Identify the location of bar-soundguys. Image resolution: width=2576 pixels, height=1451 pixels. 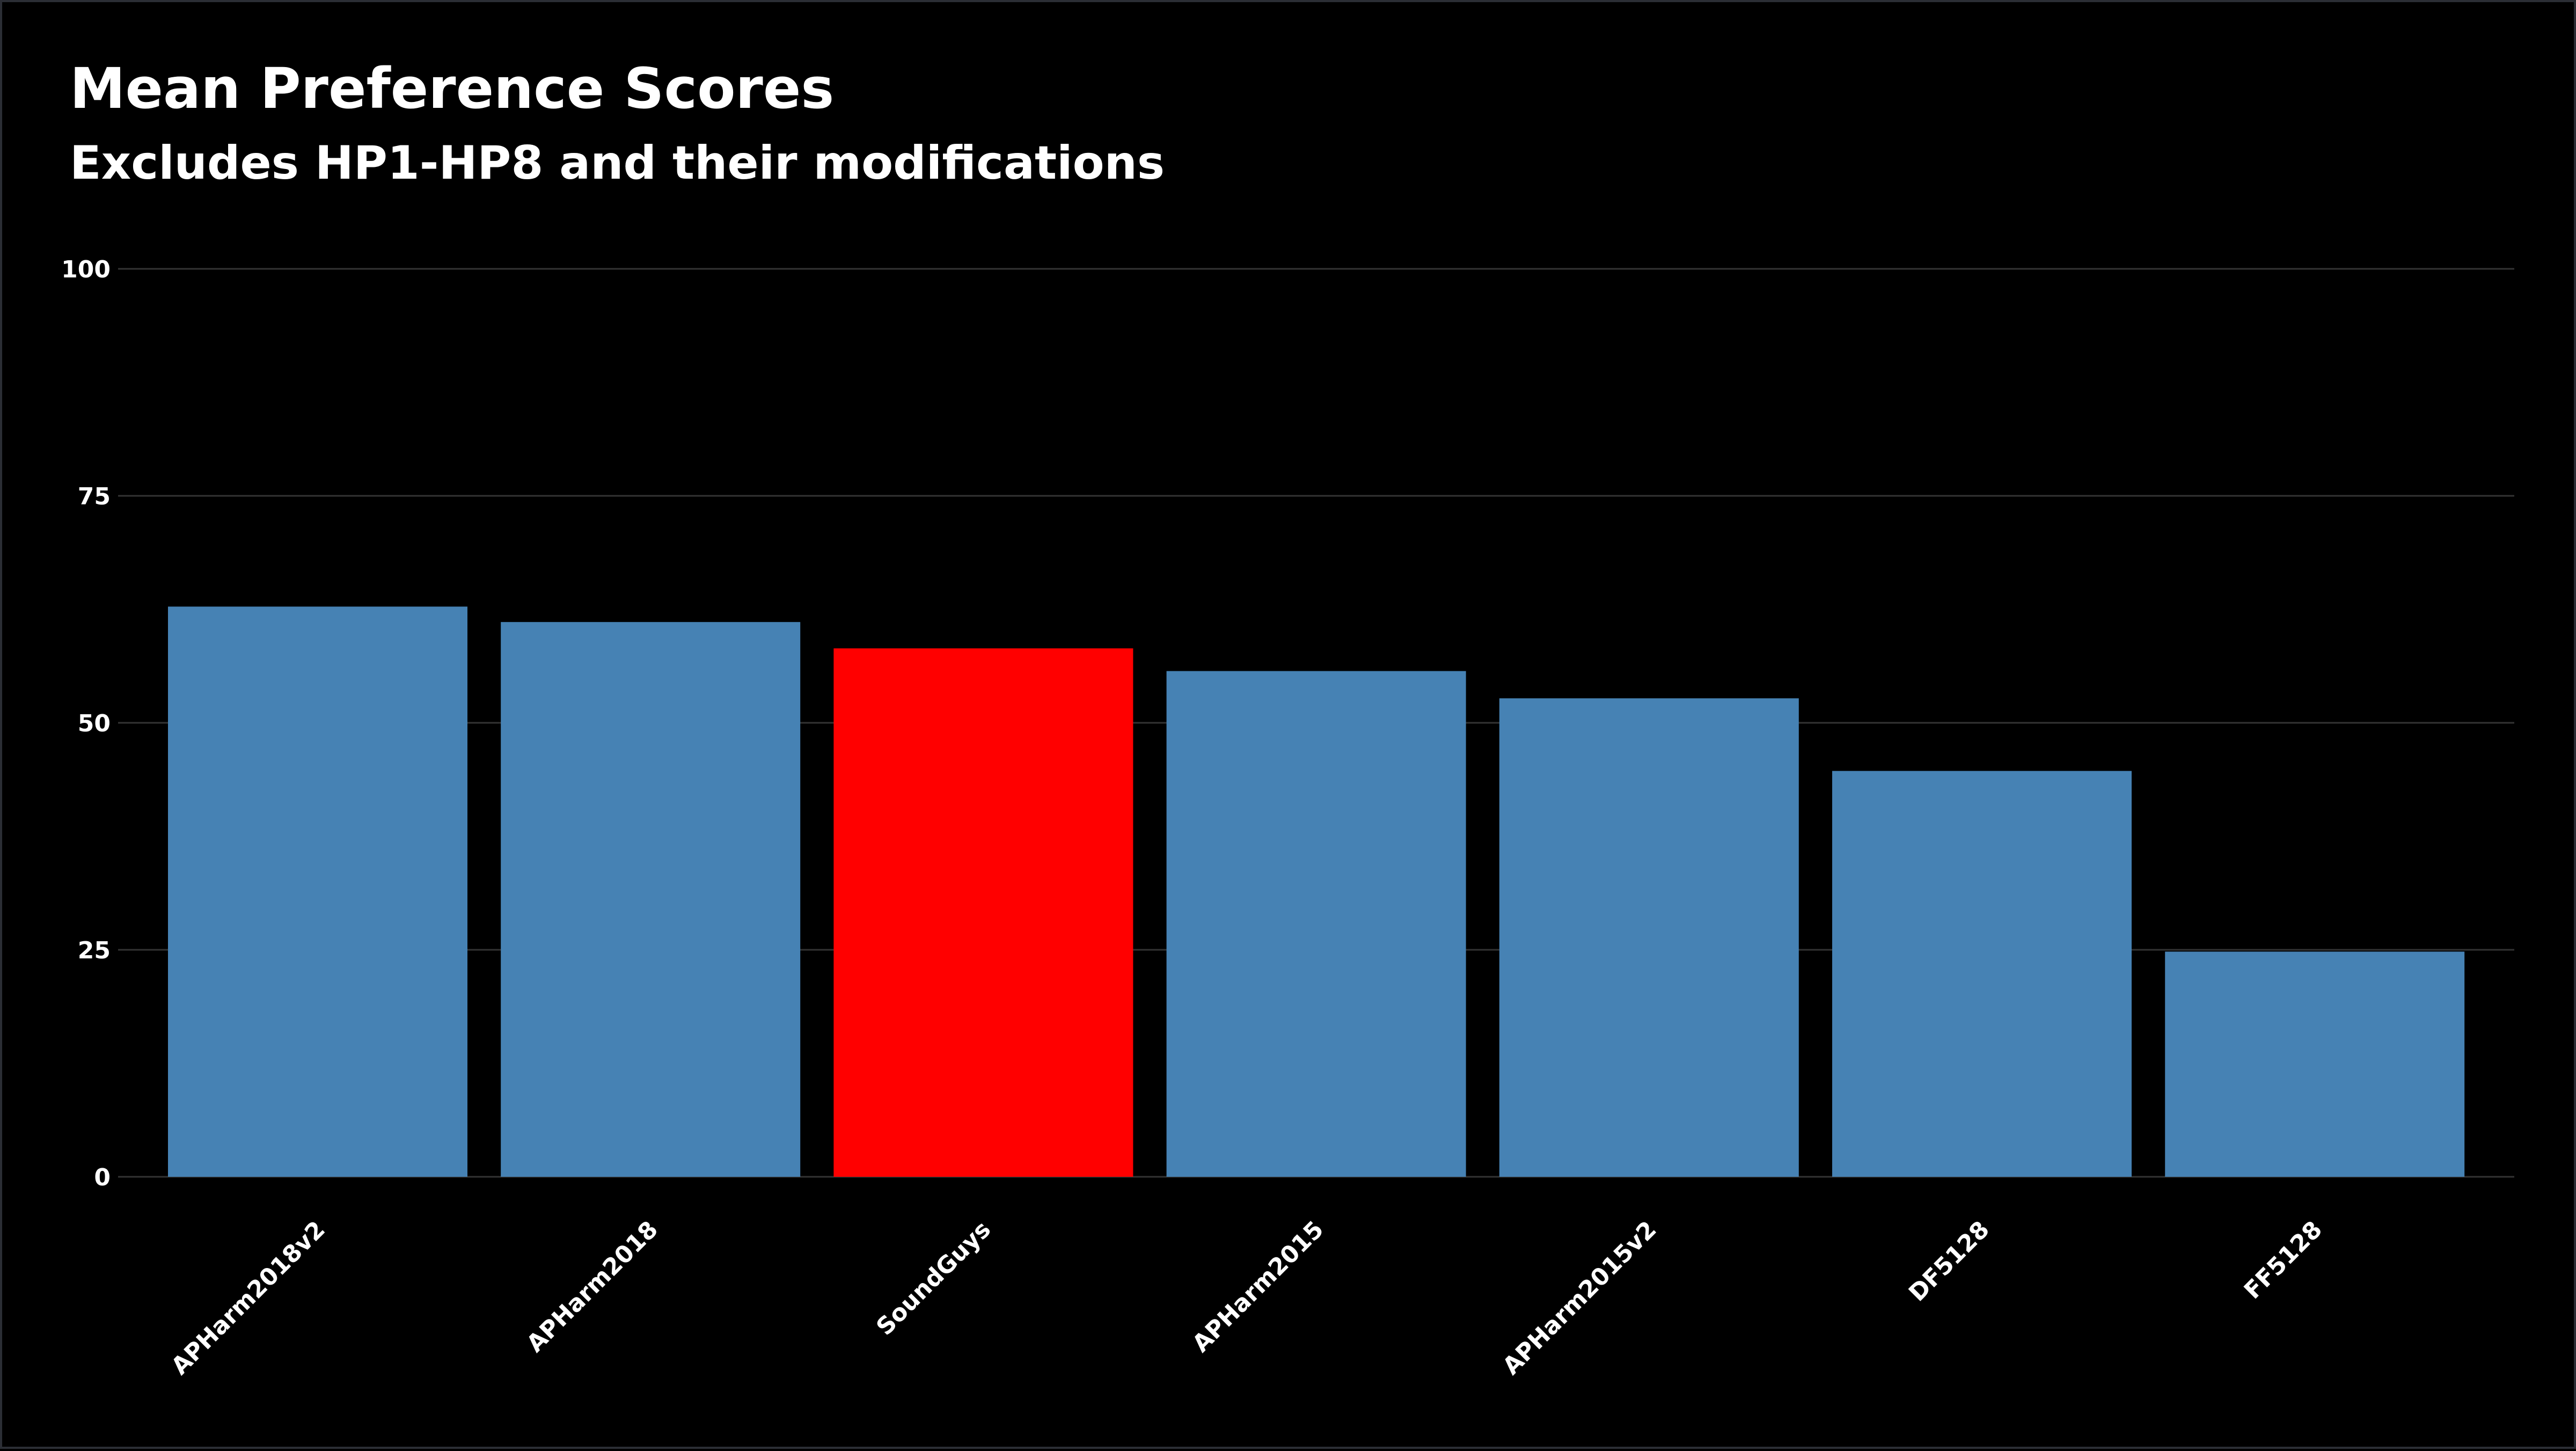
(983, 913).